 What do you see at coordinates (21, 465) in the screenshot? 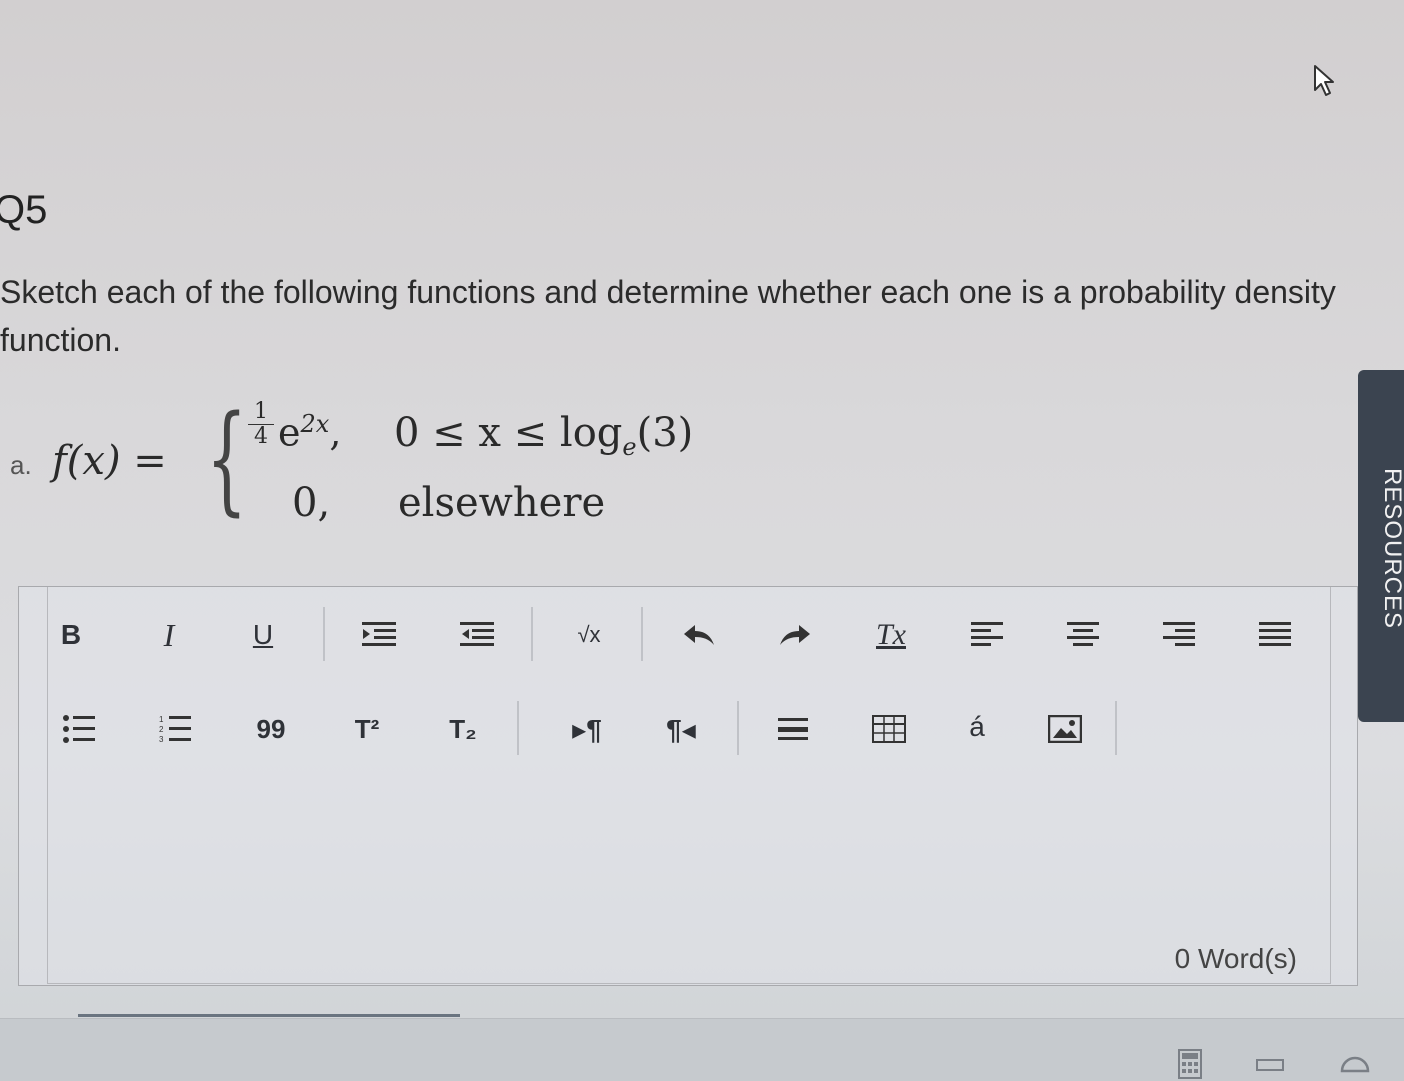
I see `part-label: a.` at bounding box center [21, 465].